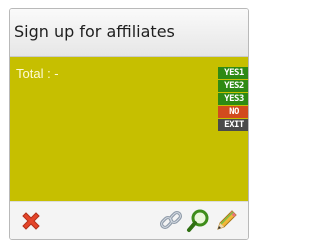  What do you see at coordinates (233, 86) in the screenshot?
I see `yes2-button: YES2` at bounding box center [233, 86].